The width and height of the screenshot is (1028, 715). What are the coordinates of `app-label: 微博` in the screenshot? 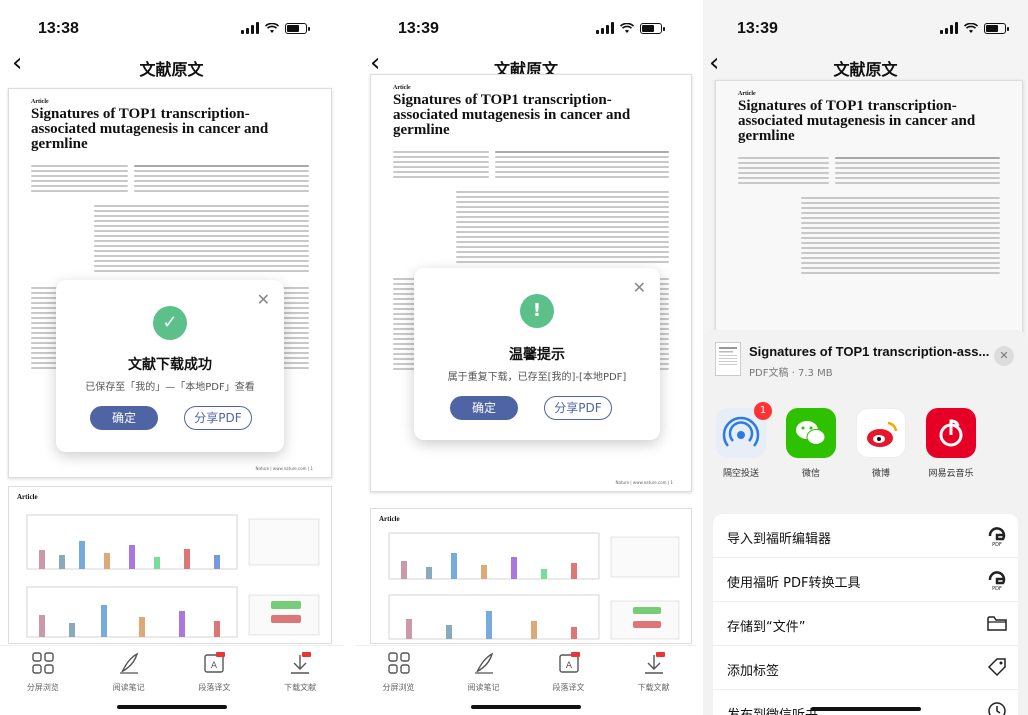 It's located at (880, 474).